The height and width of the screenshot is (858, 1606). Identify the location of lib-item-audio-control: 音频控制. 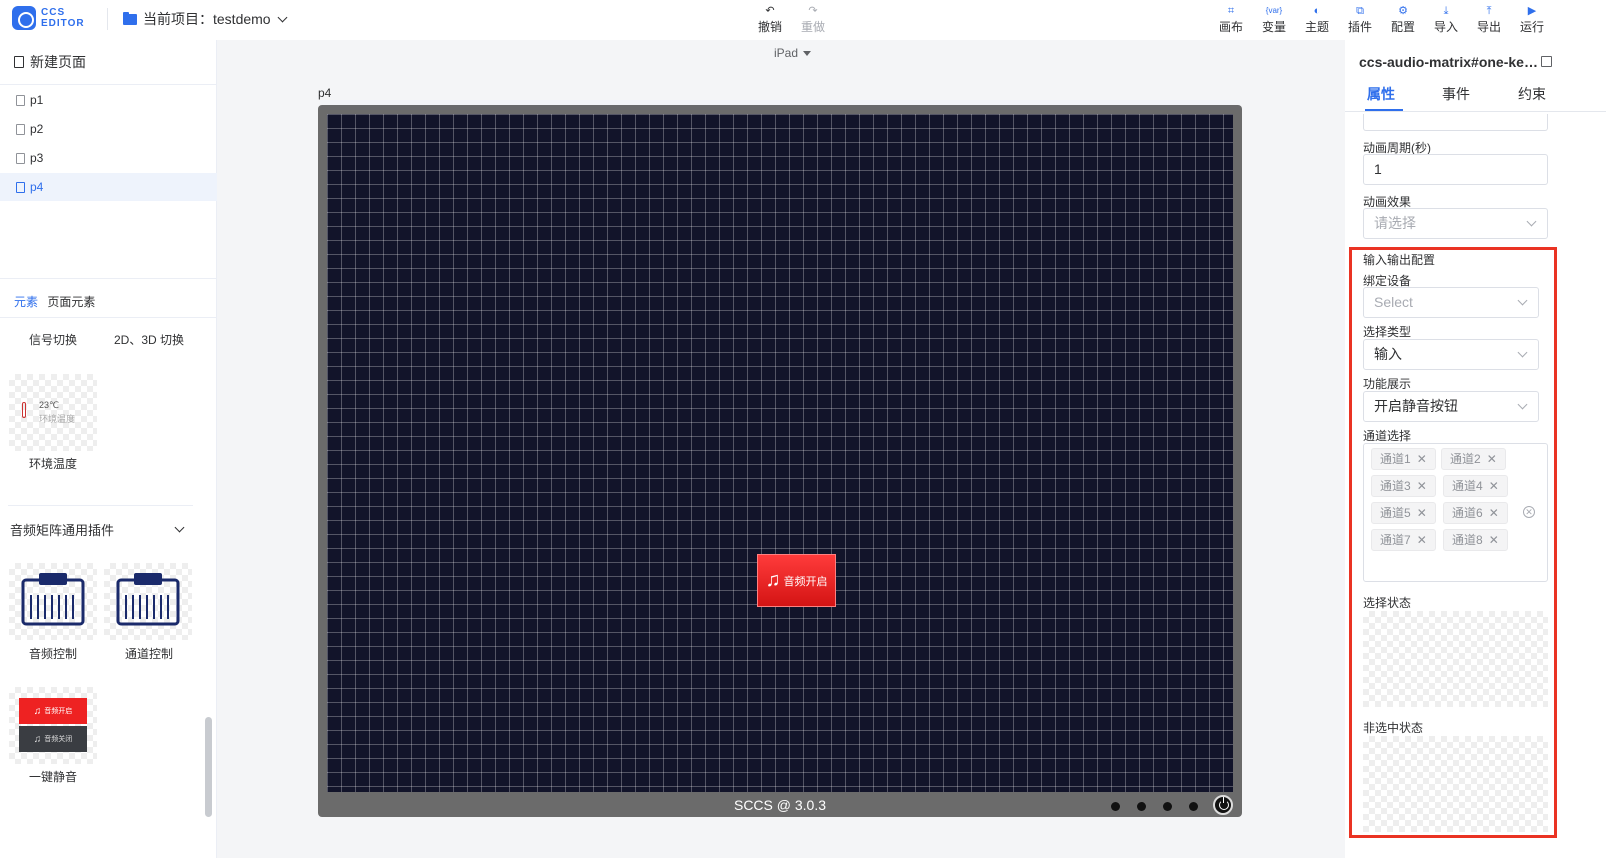
(53, 653).